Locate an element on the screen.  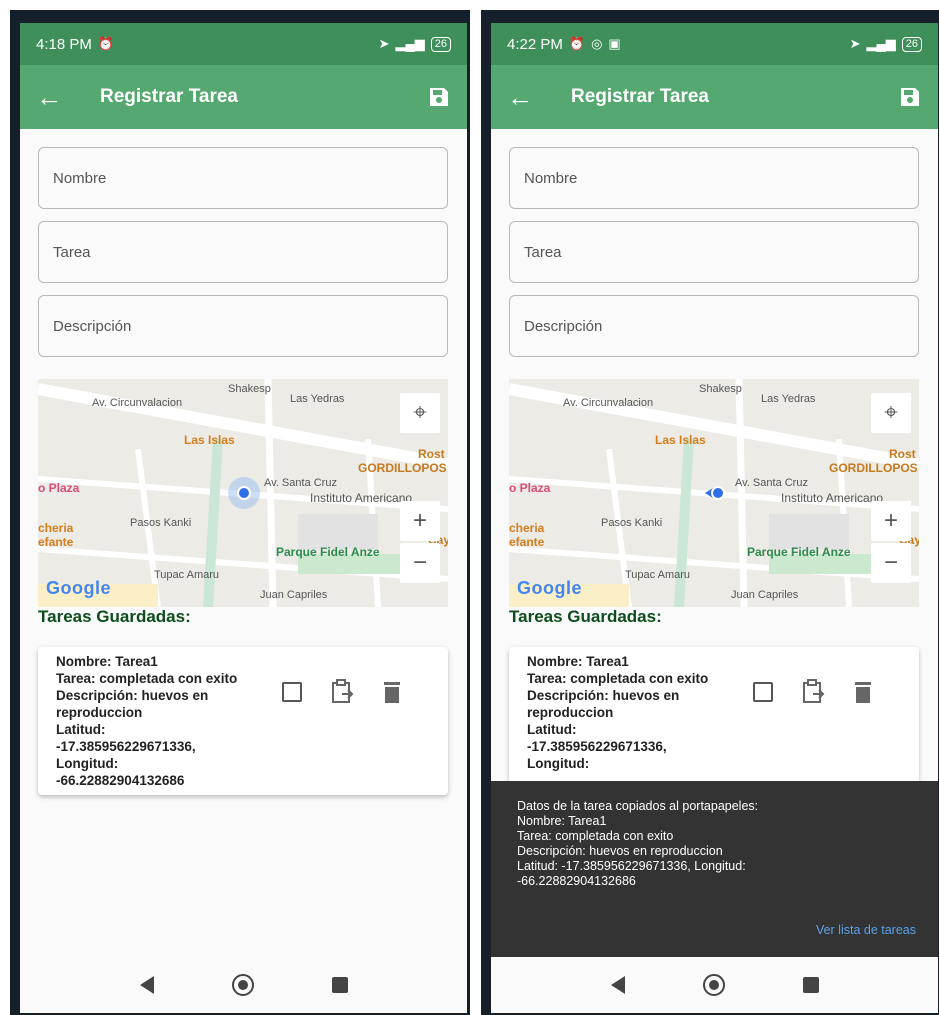
status-bar: 4:18 PM ⏰ ➤ ▂▄▆ 26 is located at coordinates (243, 44).